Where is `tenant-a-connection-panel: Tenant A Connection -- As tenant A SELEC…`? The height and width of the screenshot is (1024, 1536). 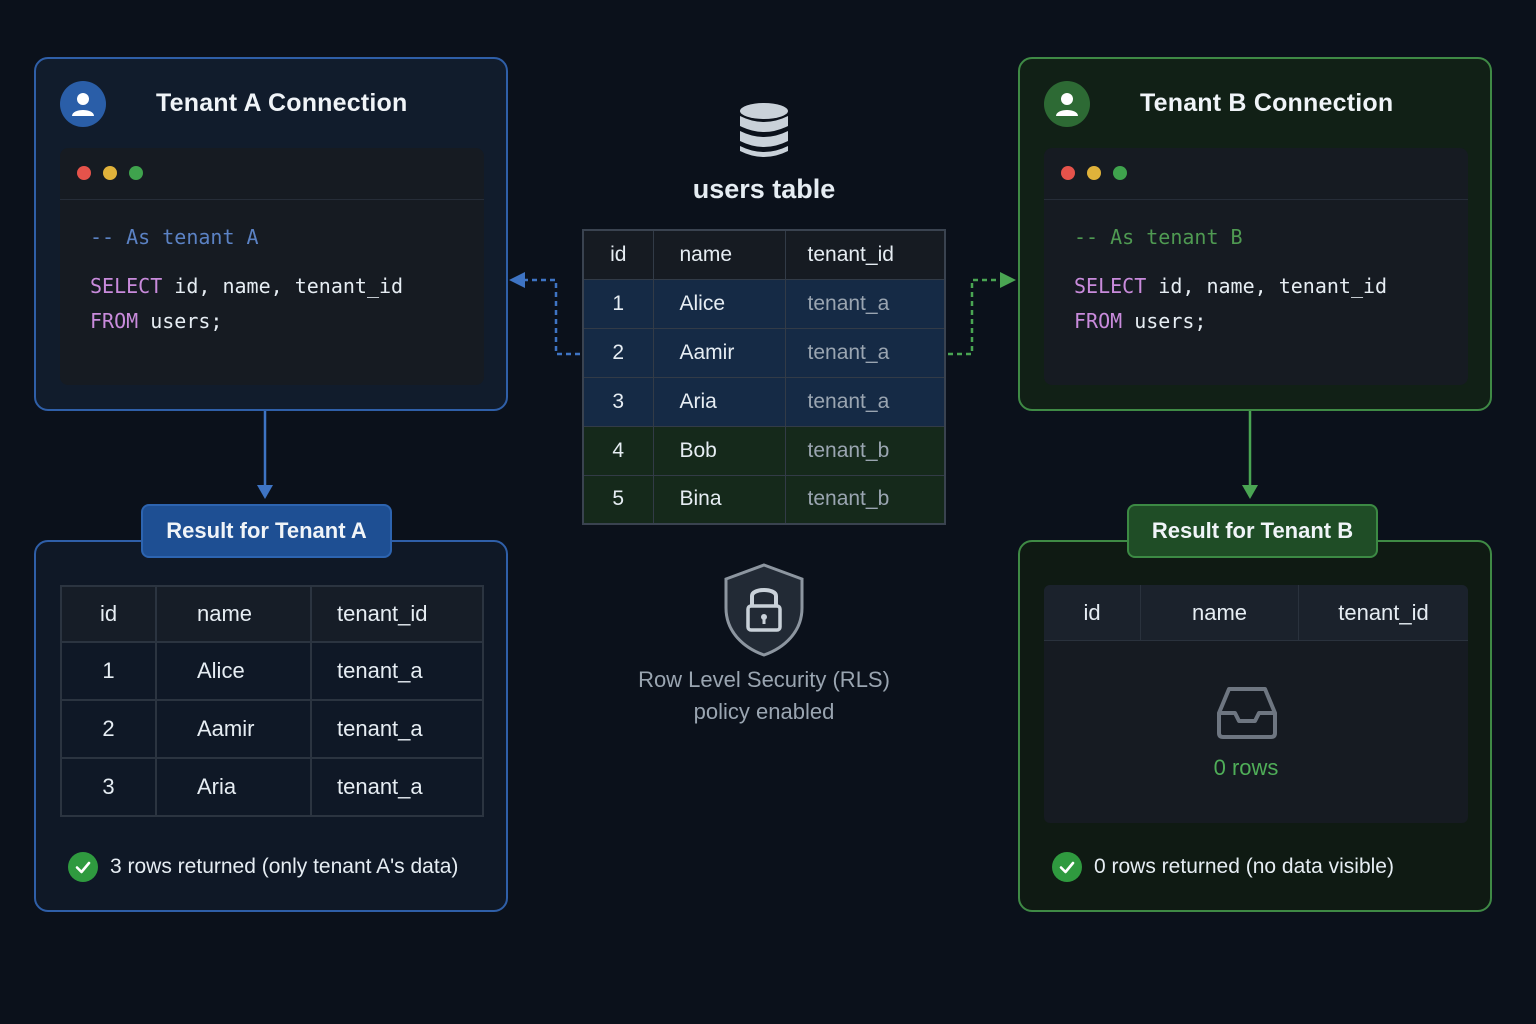
tenant-a-connection-panel: Tenant A Connection -- As tenant A SELEC… is located at coordinates (271, 234).